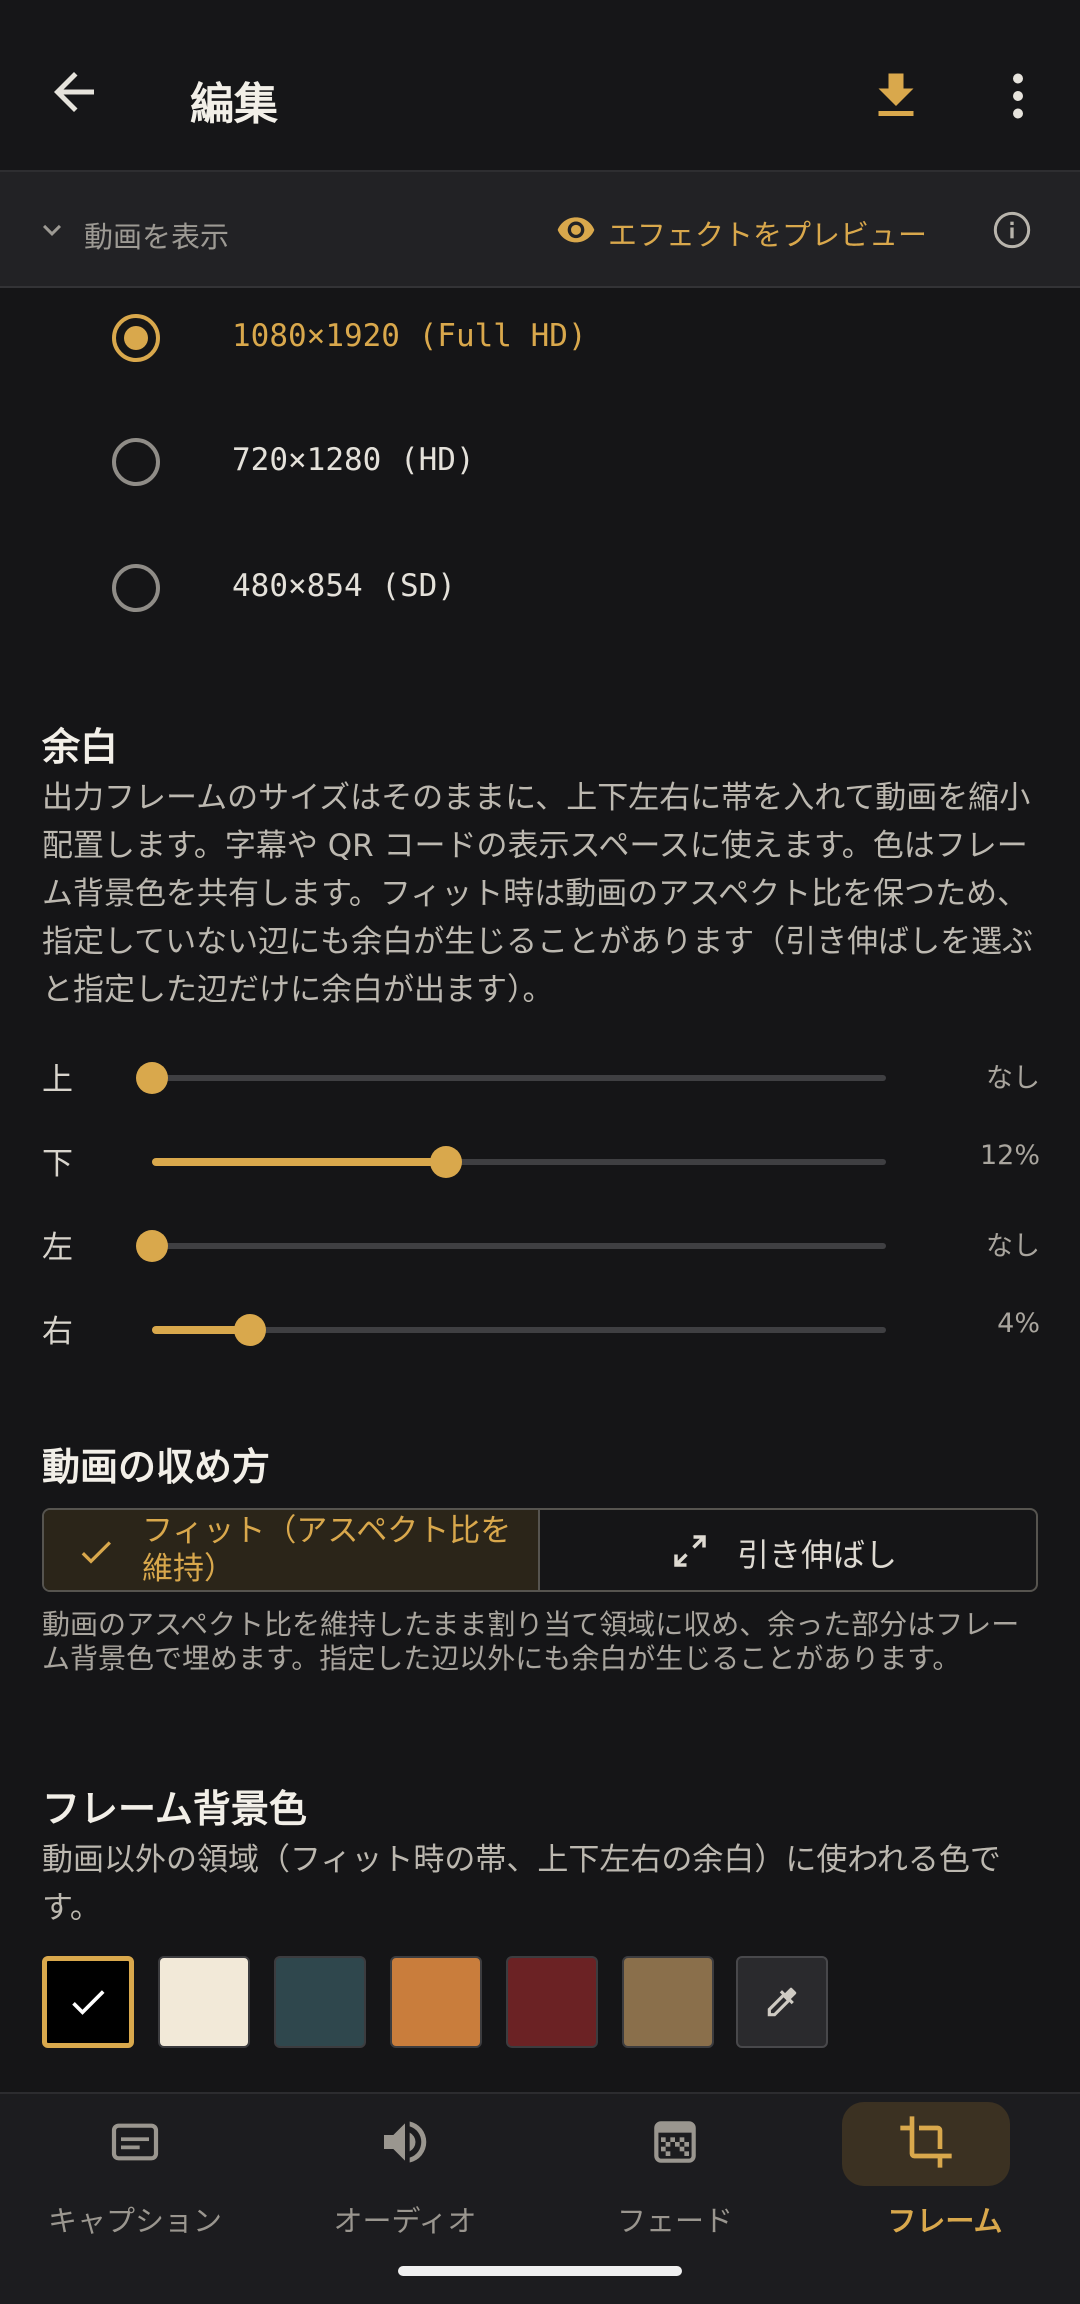 The width and height of the screenshot is (1080, 2304). What do you see at coordinates (674, 2221) in the screenshot?
I see `nav-label: フェード` at bounding box center [674, 2221].